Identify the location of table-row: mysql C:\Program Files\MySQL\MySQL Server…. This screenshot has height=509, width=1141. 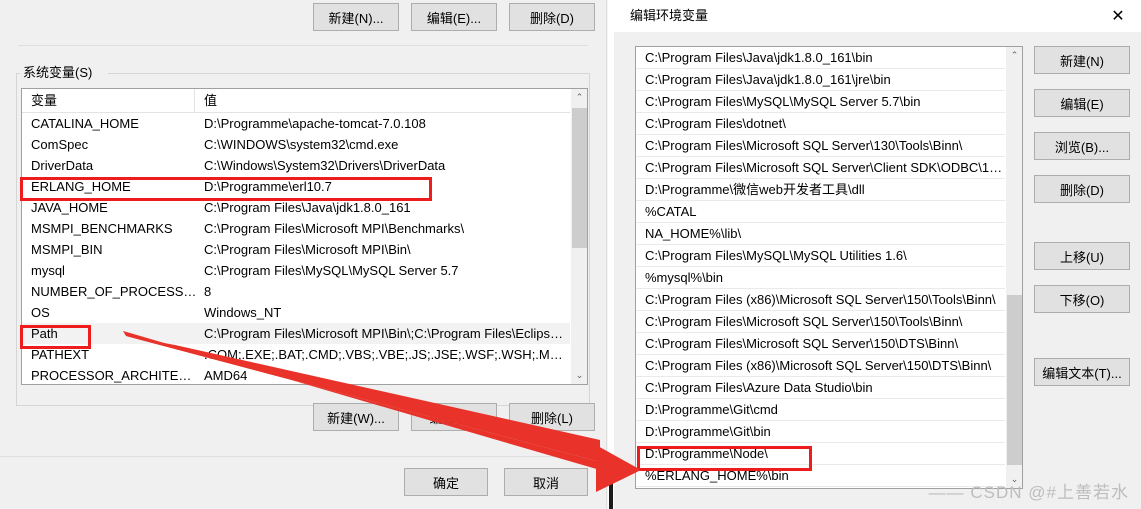
(304, 270).